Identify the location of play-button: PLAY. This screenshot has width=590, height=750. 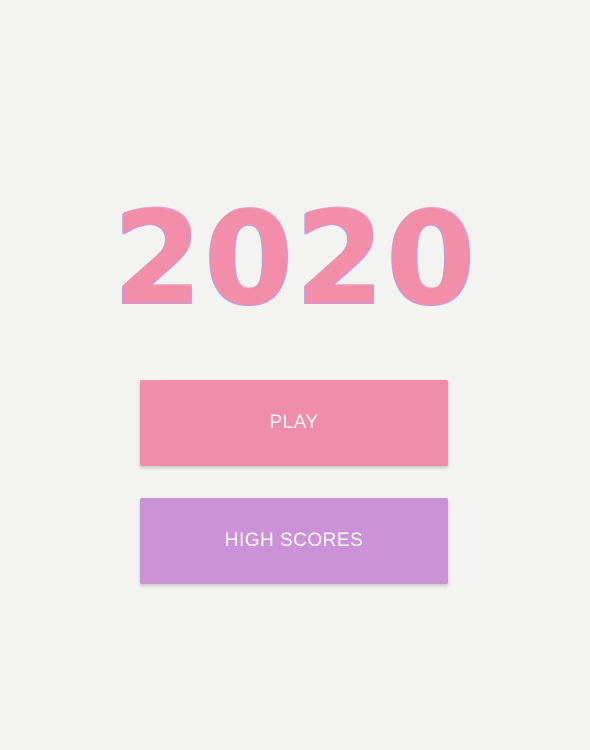
(294, 423).